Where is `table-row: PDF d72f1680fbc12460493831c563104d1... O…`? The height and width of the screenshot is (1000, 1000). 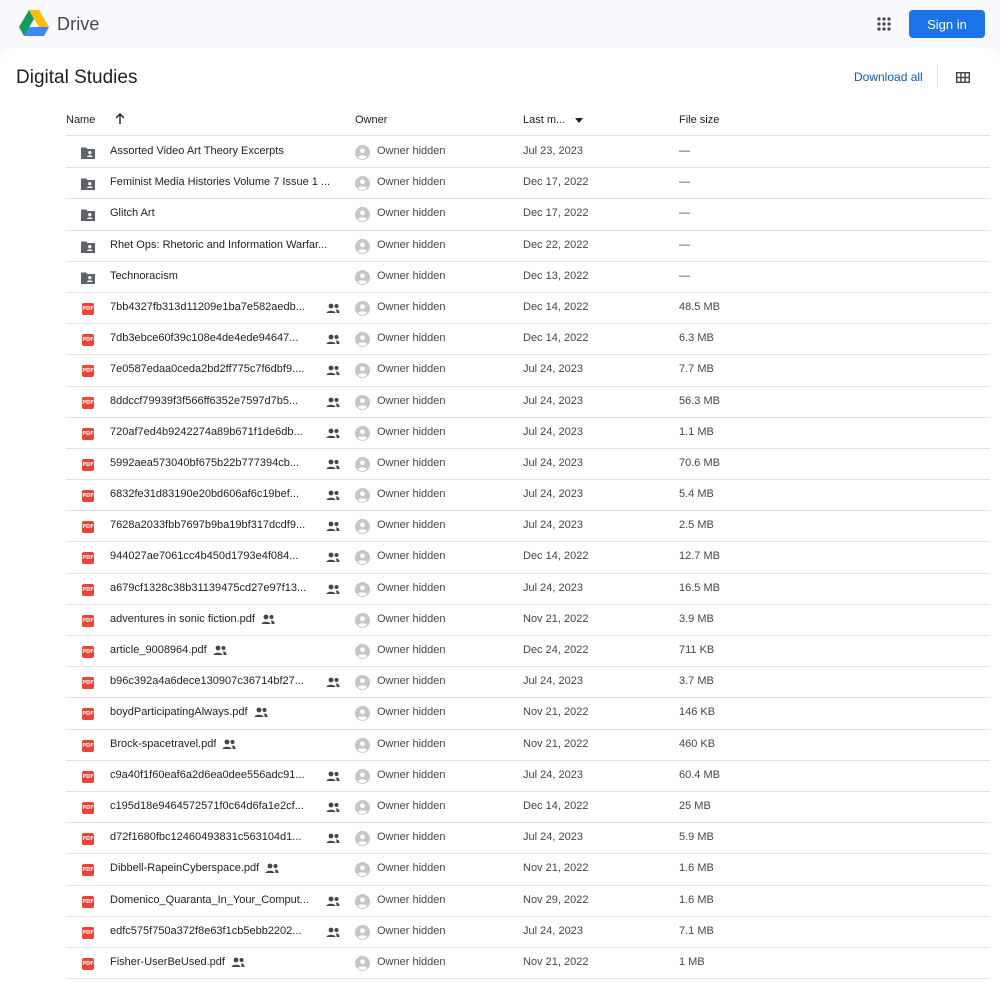
table-row: PDF d72f1680fbc12460493831c563104d1... O… is located at coordinates (528, 839).